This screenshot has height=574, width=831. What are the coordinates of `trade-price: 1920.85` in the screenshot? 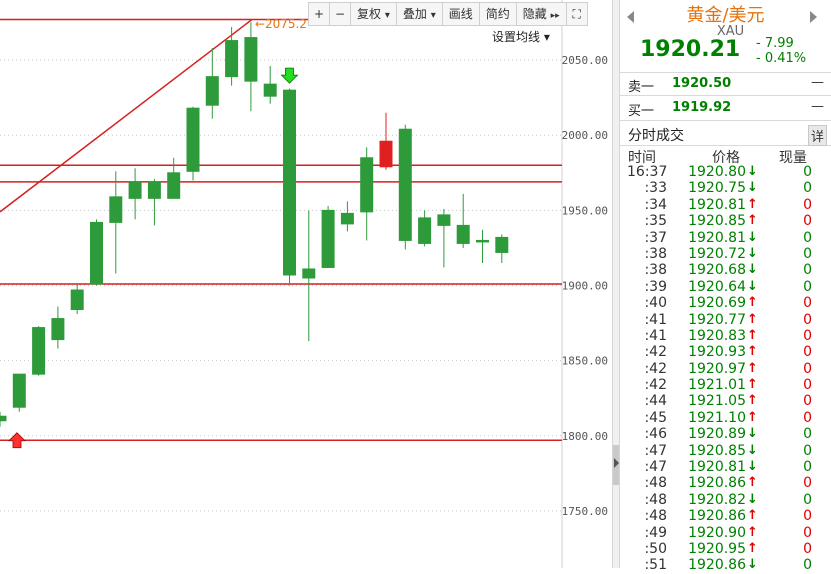 It's located at (717, 221).